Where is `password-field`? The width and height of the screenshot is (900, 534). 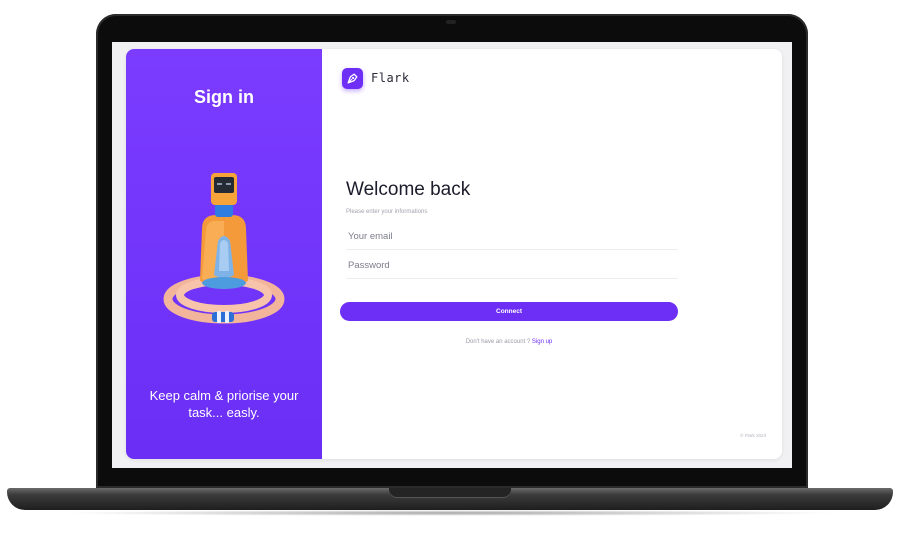
password-field is located at coordinates (512, 266).